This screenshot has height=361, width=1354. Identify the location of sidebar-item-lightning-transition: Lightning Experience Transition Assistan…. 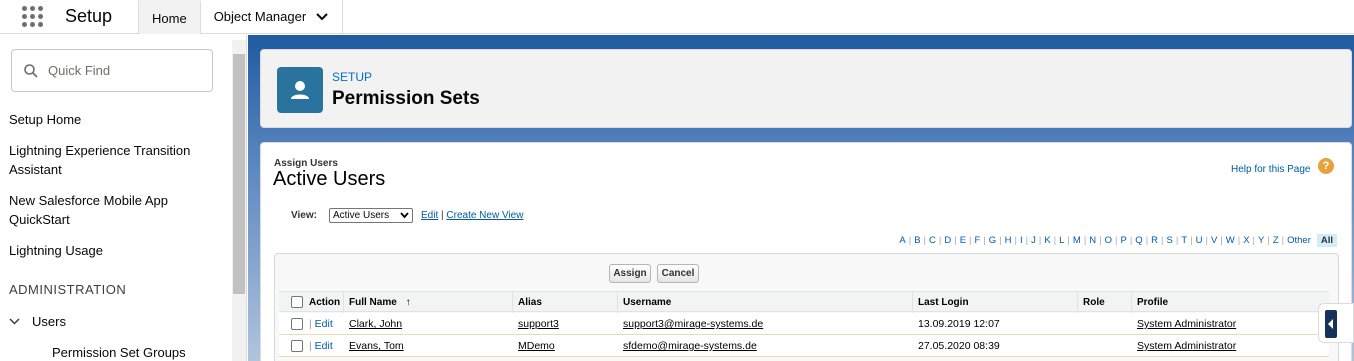
(116, 160).